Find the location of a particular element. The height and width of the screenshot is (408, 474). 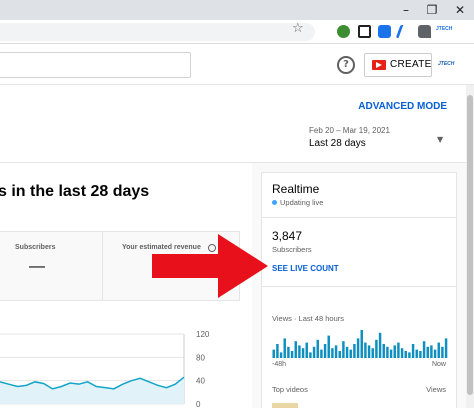

minimize-button: – is located at coordinates (406, 10).